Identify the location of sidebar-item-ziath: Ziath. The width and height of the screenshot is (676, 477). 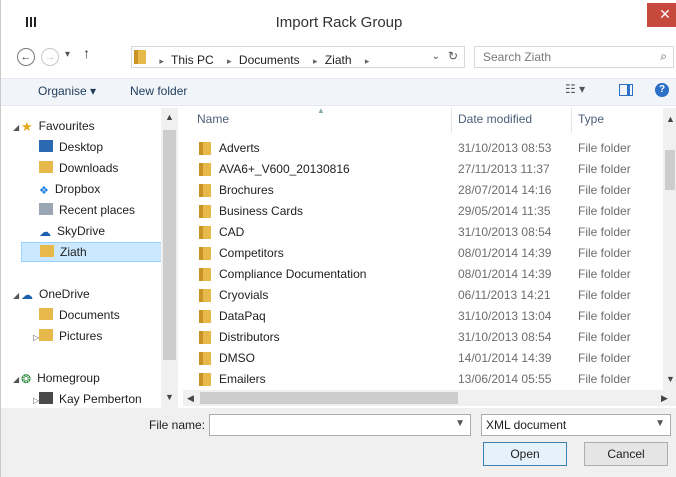
(96, 252).